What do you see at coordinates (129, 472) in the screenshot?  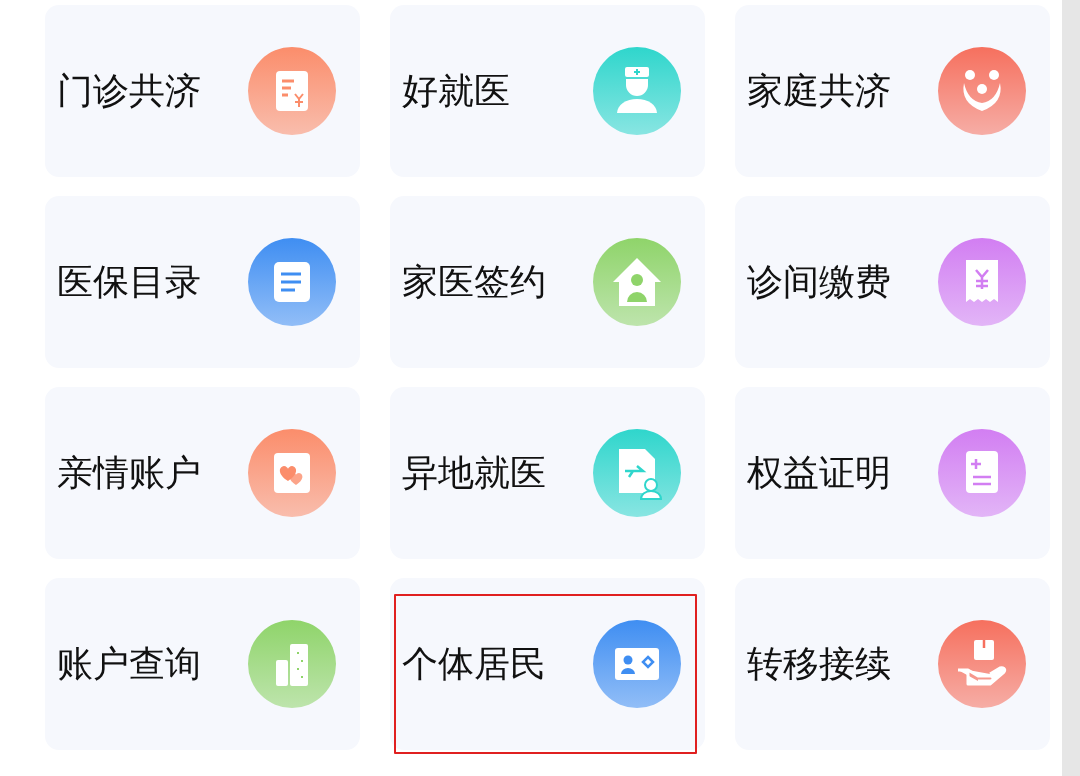 I see `tile-label: 亲情账户` at bounding box center [129, 472].